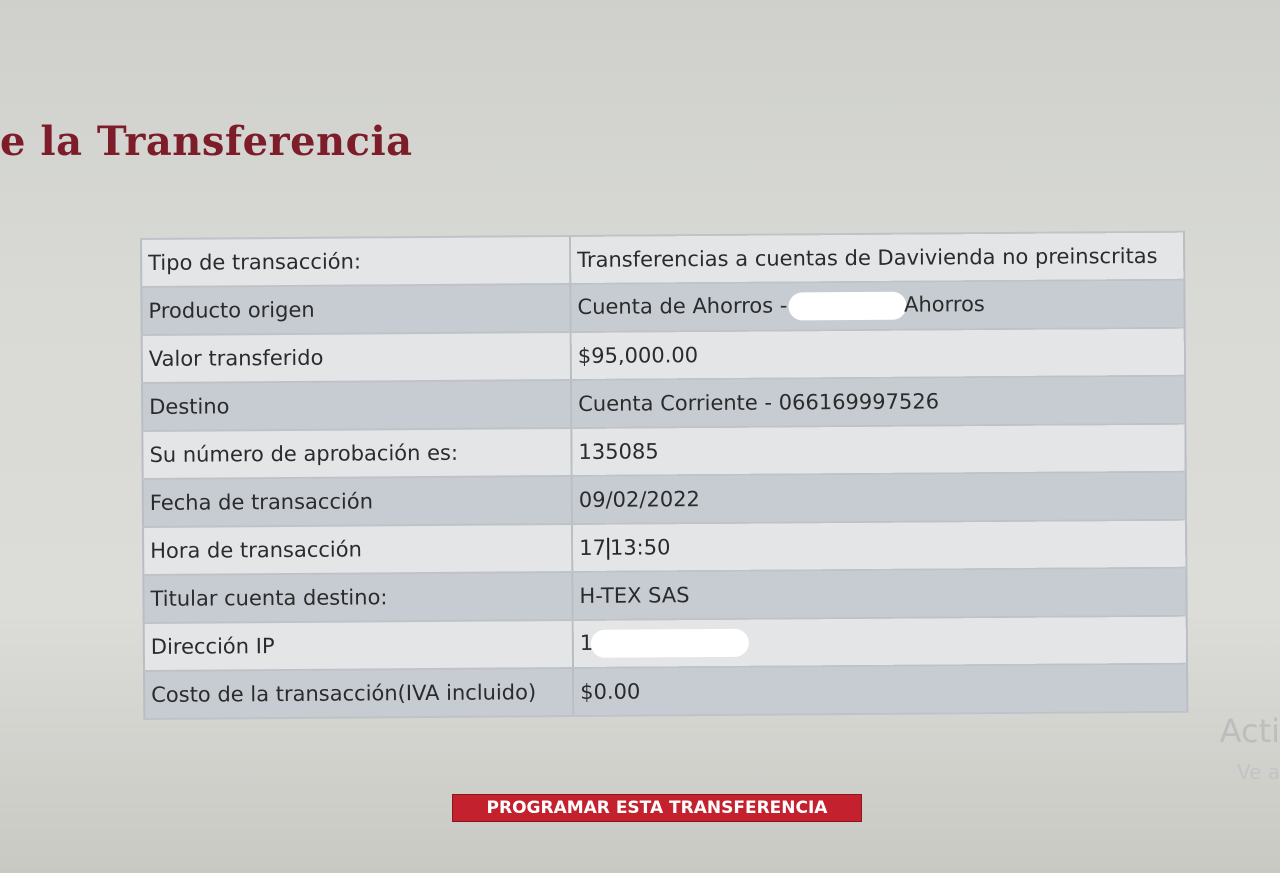 This screenshot has width=1280, height=873. What do you see at coordinates (359, 693) in the screenshot?
I see `detail-label: Costo de la transacción(IVA incluido)` at bounding box center [359, 693].